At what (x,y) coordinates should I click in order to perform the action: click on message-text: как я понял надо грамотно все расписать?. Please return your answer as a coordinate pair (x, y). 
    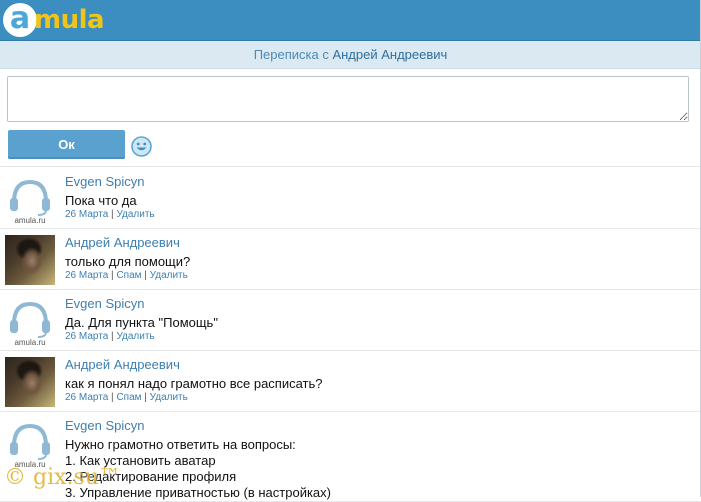
    Looking at the image, I should click on (194, 384).